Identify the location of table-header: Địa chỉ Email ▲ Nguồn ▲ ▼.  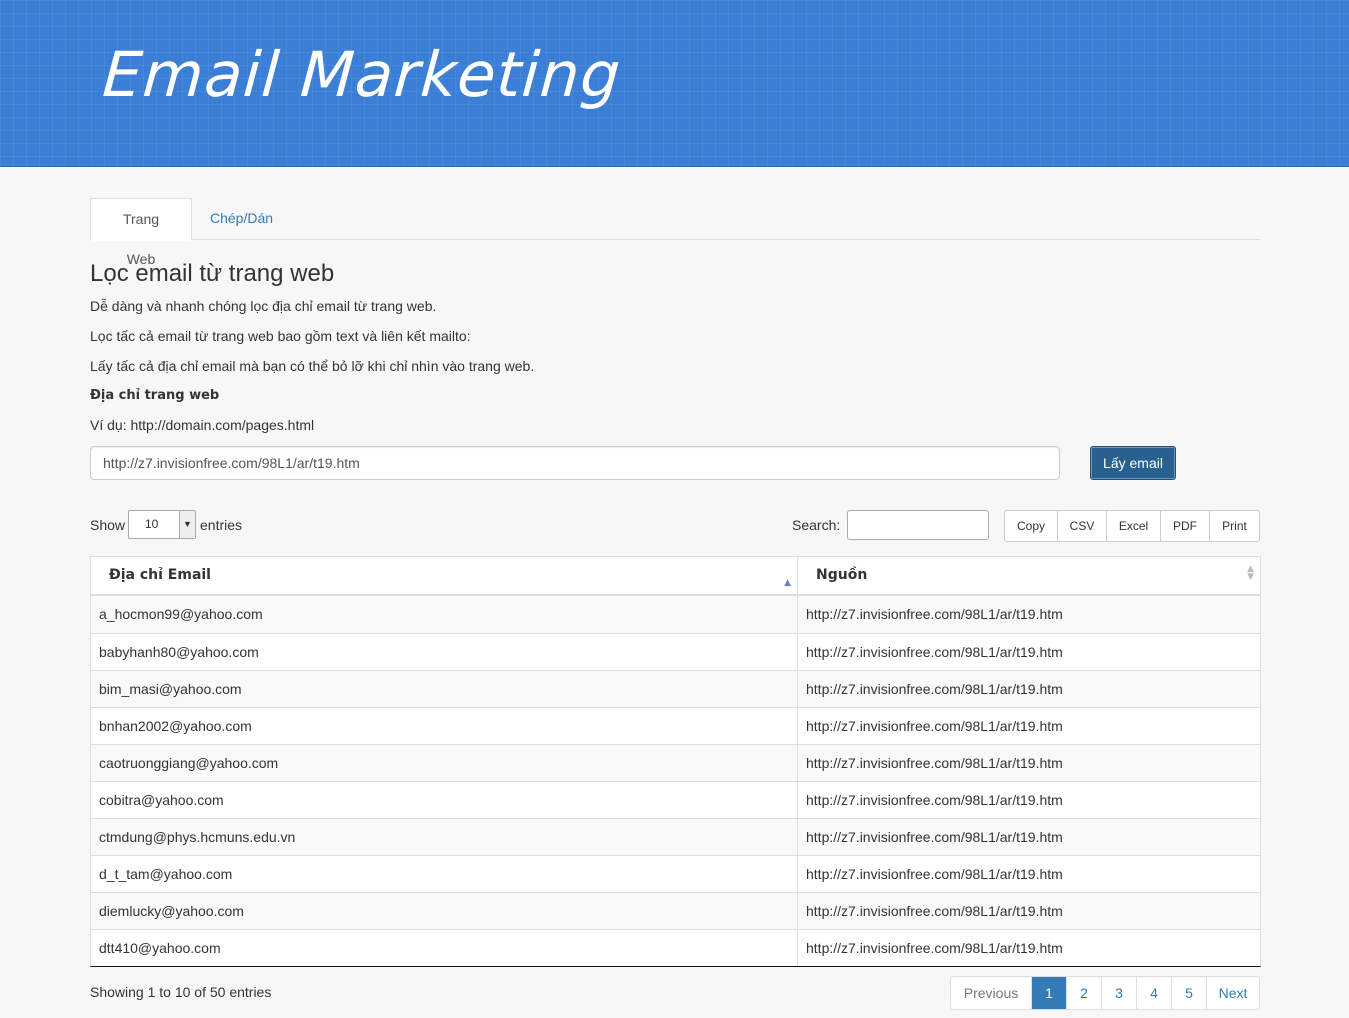
(675, 576).